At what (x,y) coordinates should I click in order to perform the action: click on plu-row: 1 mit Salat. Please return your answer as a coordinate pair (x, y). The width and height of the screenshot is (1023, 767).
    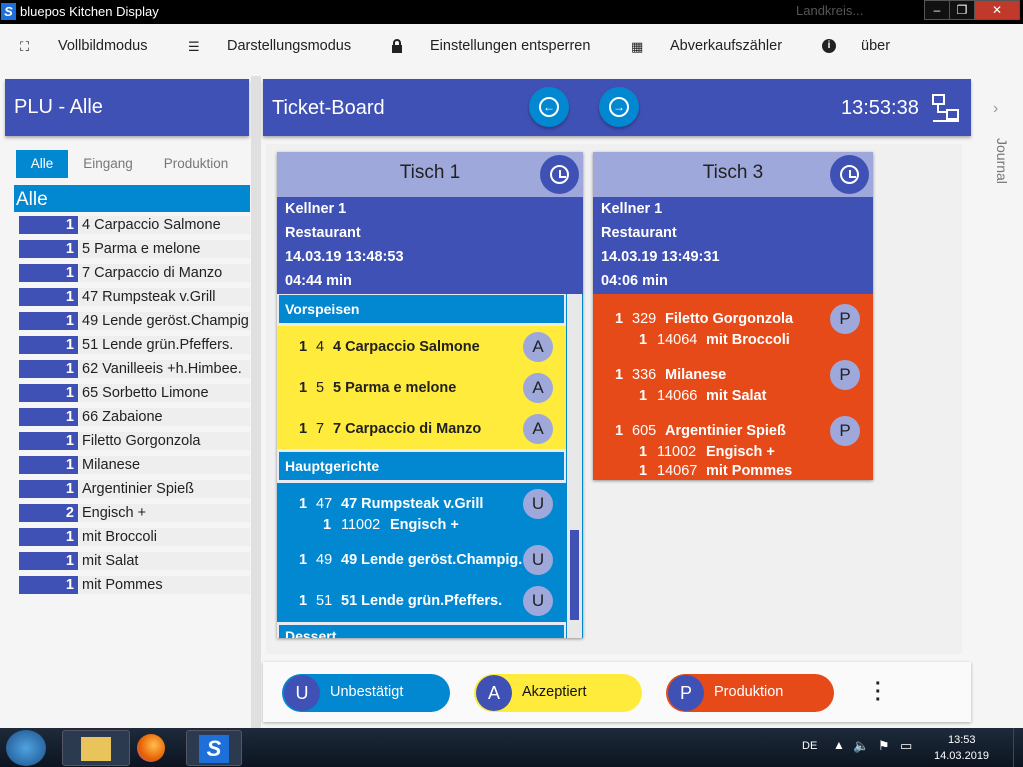
    Looking at the image, I should click on (133, 561).